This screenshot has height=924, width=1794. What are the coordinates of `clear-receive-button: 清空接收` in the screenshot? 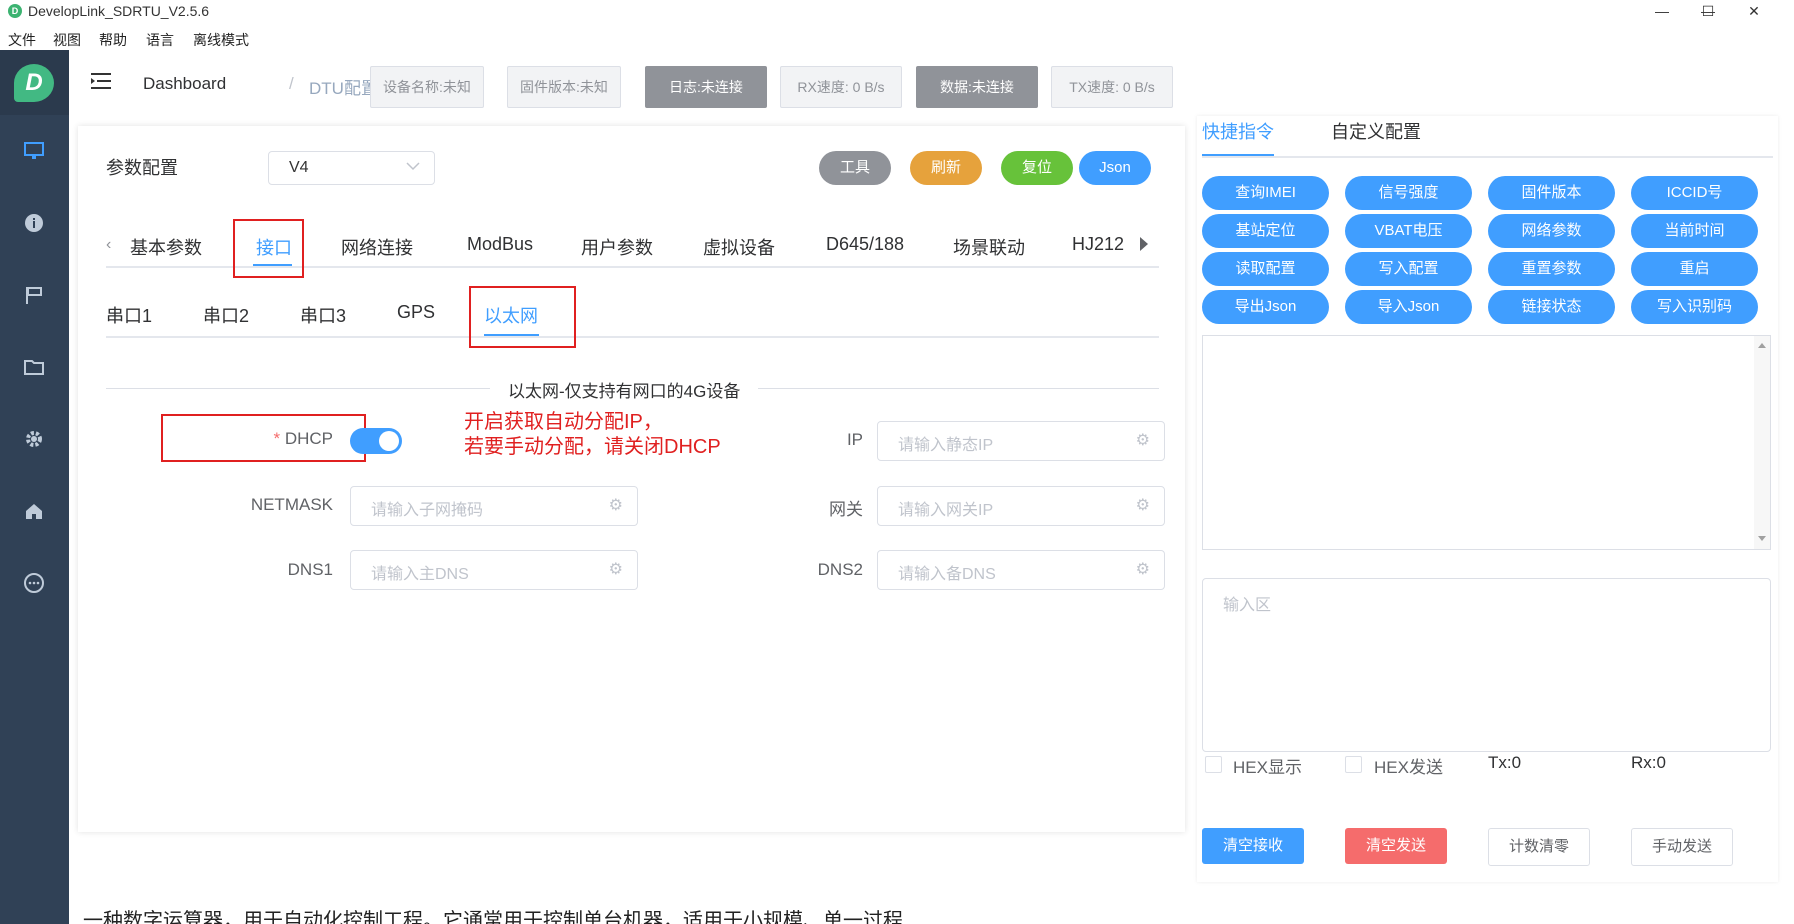 It's located at (1253, 846).